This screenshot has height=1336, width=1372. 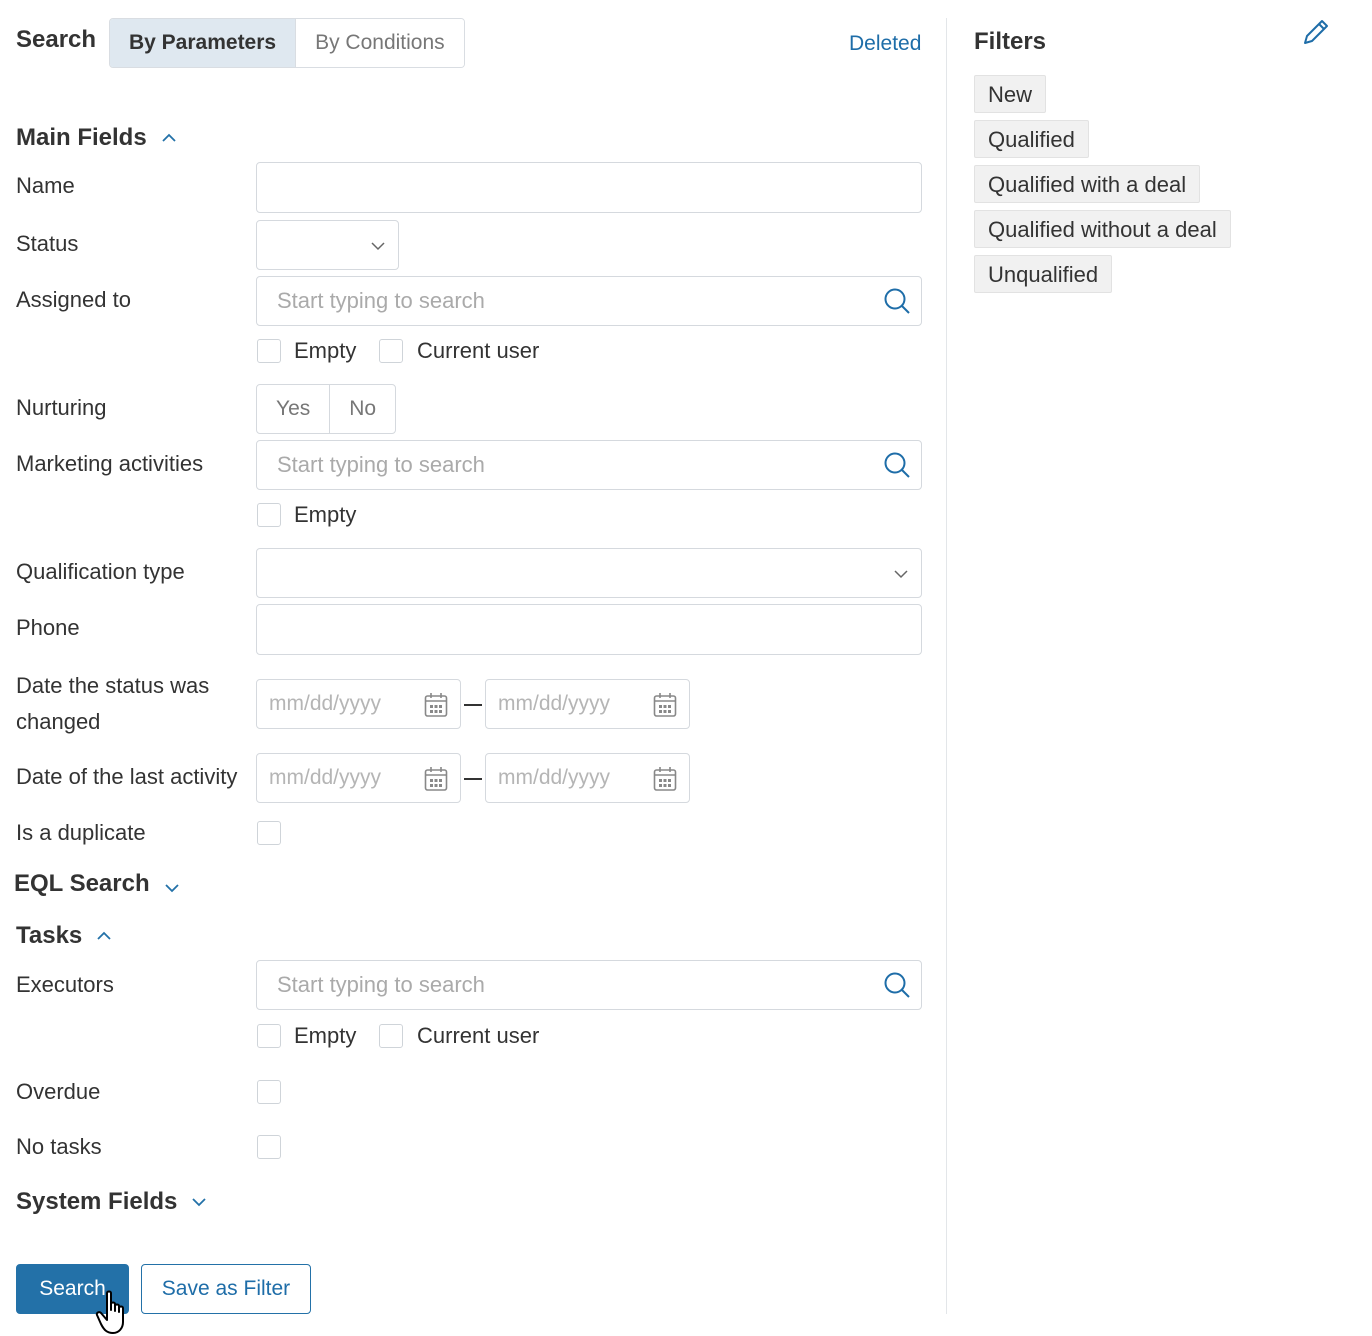 What do you see at coordinates (61, 407) in the screenshot?
I see `nurturing-label: Nurturing` at bounding box center [61, 407].